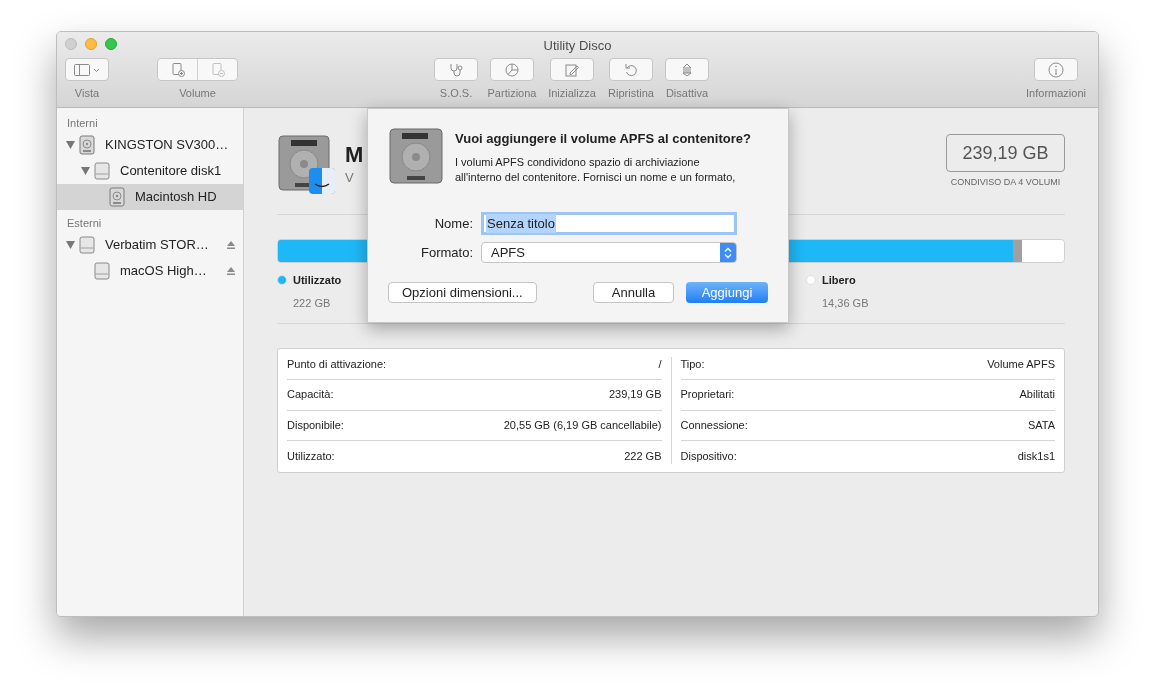 The image size is (1155, 698). What do you see at coordinates (197, 93) in the screenshot?
I see `toolbar-label: Volume` at bounding box center [197, 93].